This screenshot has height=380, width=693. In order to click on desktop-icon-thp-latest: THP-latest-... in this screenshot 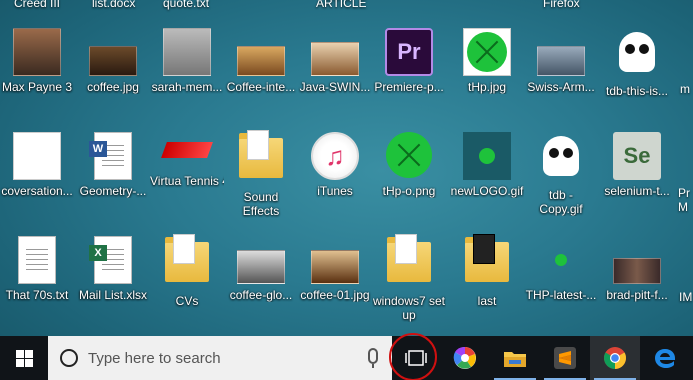, I will do `click(561, 269)`.